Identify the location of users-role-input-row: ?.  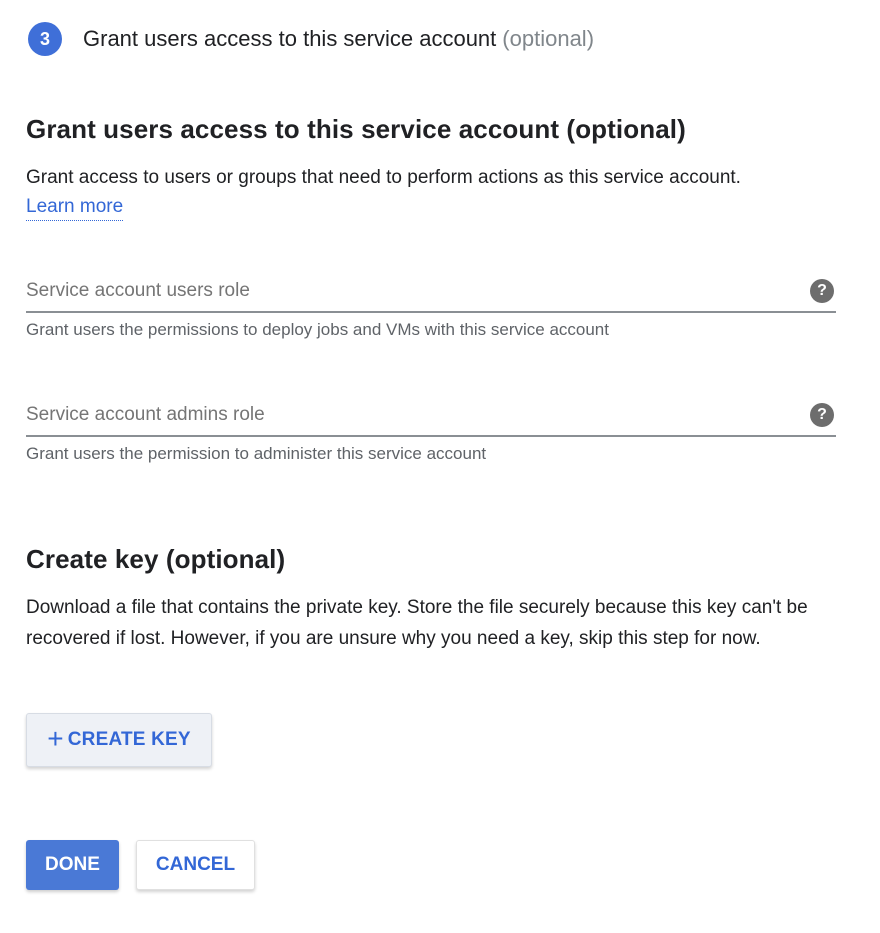
(431, 294).